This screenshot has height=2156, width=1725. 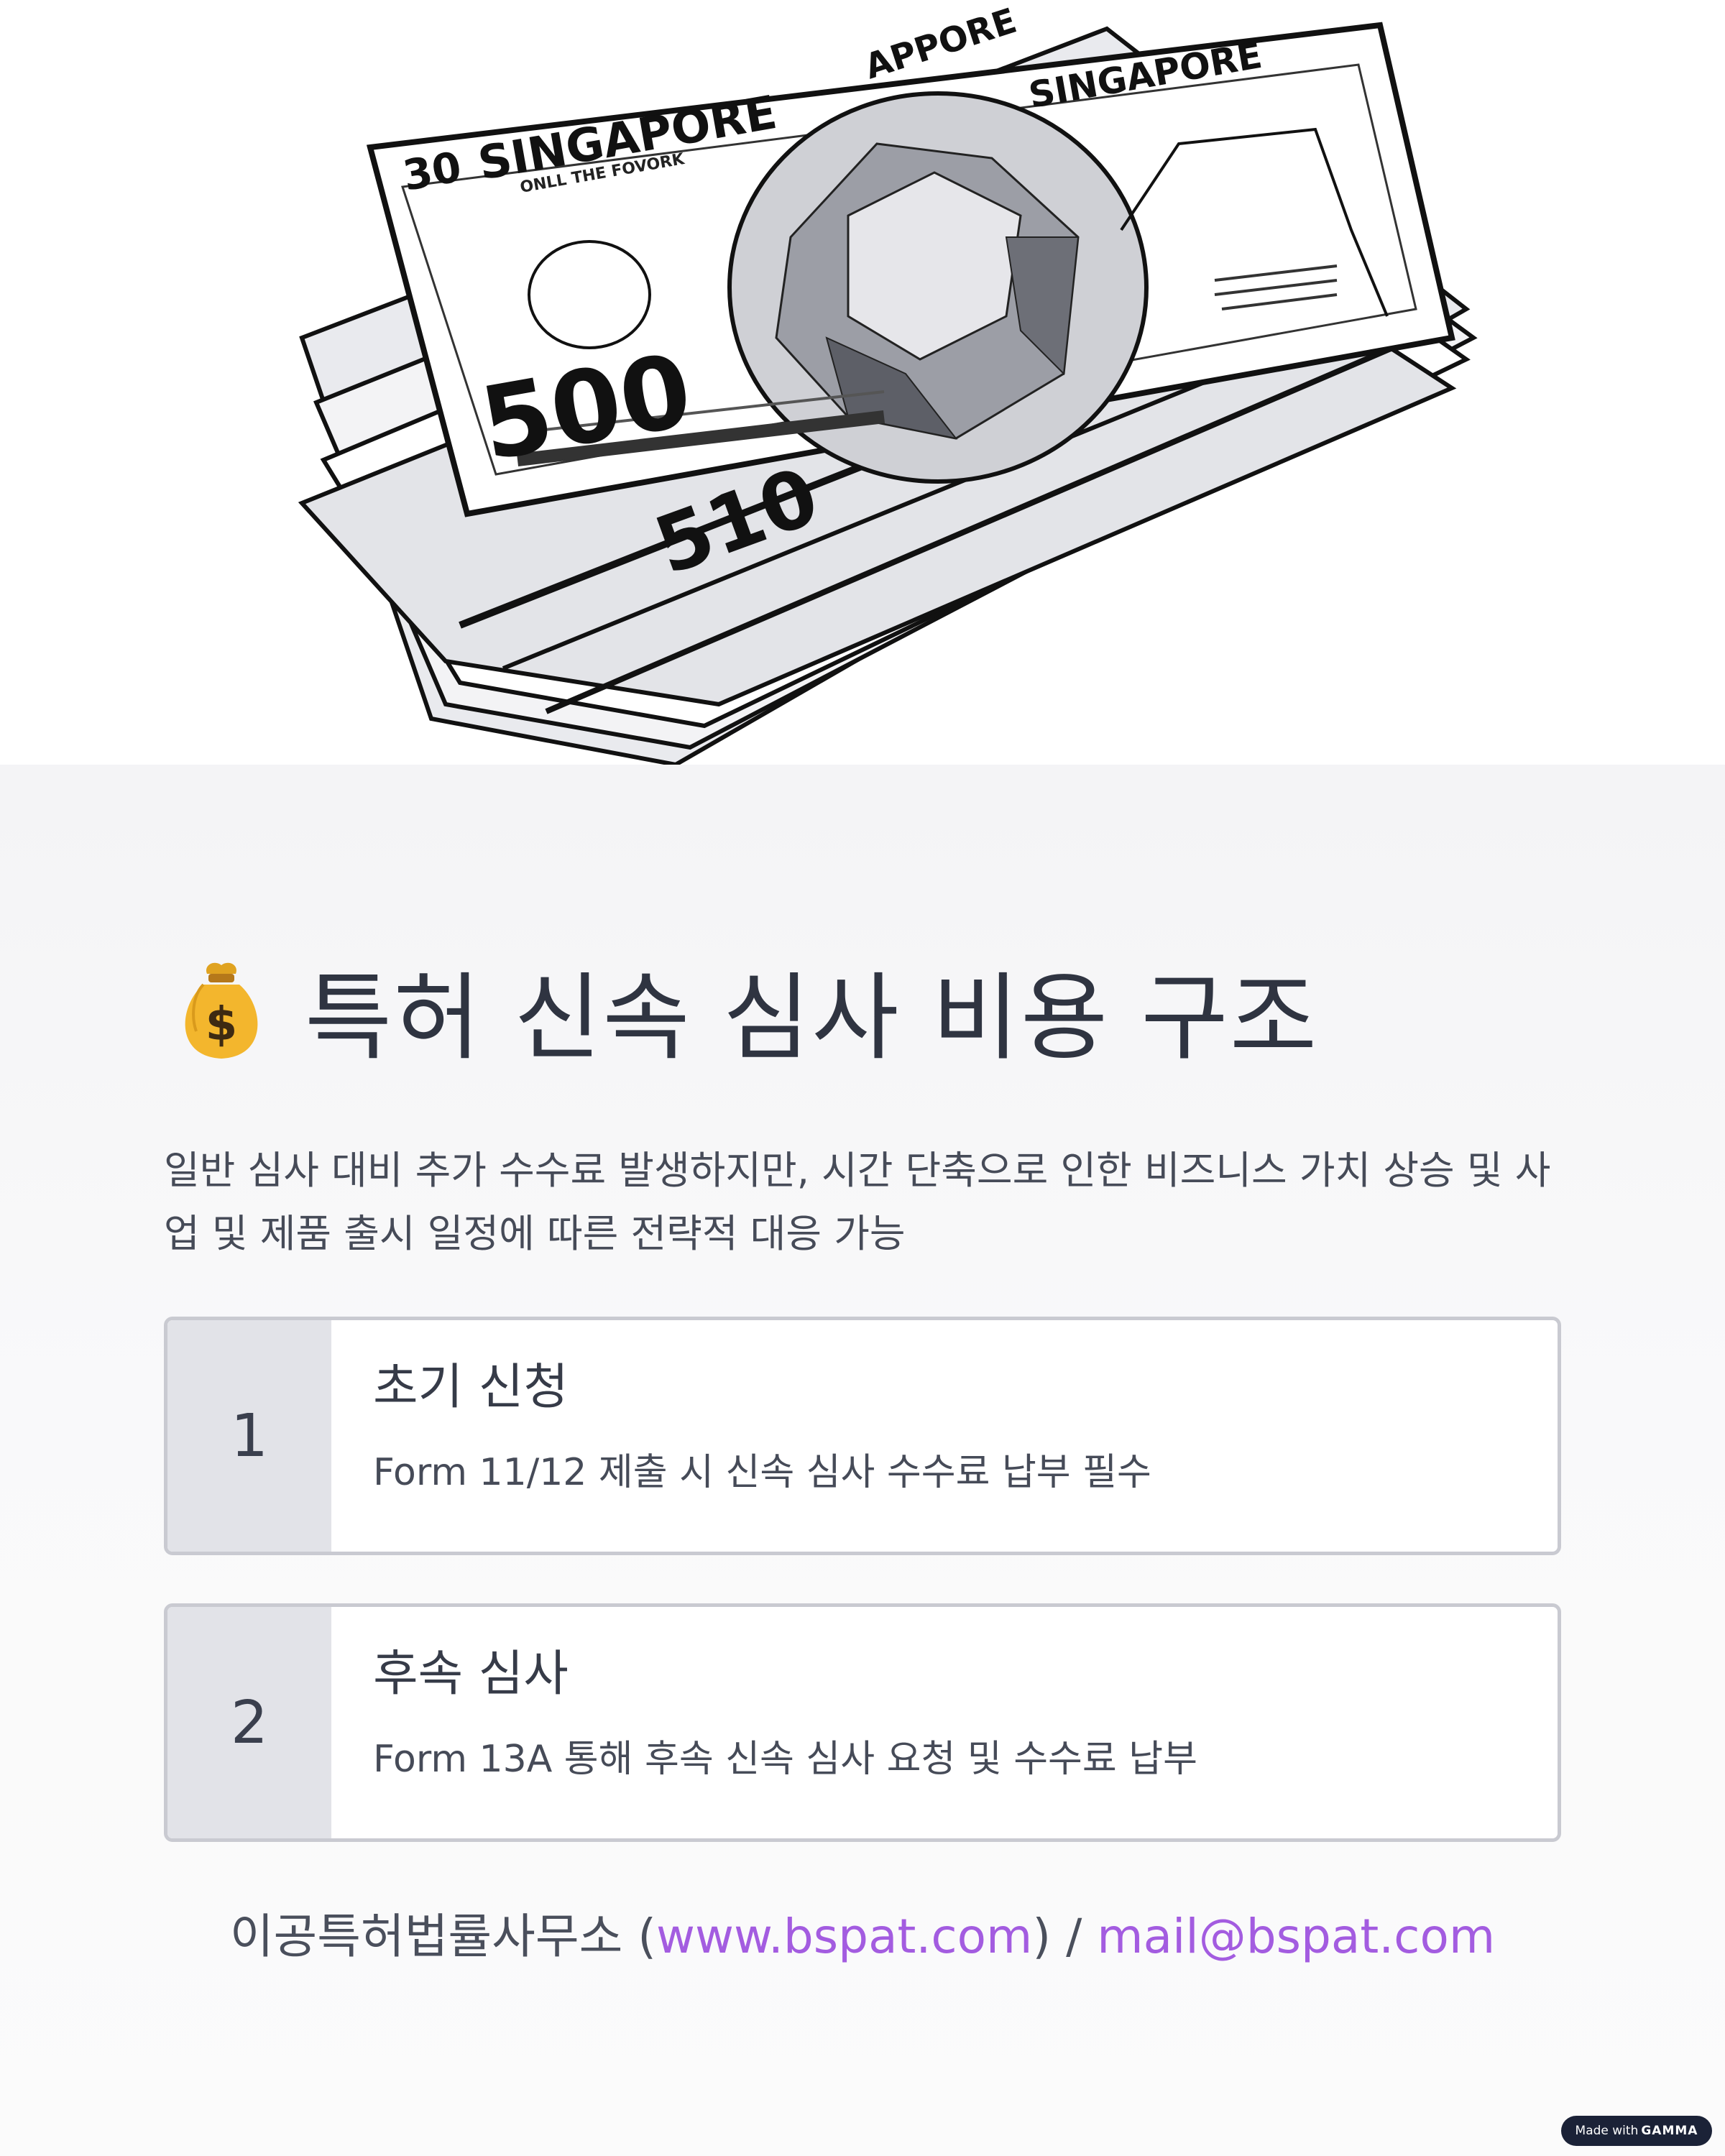 What do you see at coordinates (762, 1472) in the screenshot?
I see `step-description: Form 11/12 제출 시 신속 심사 수수료 납부 필수` at bounding box center [762, 1472].